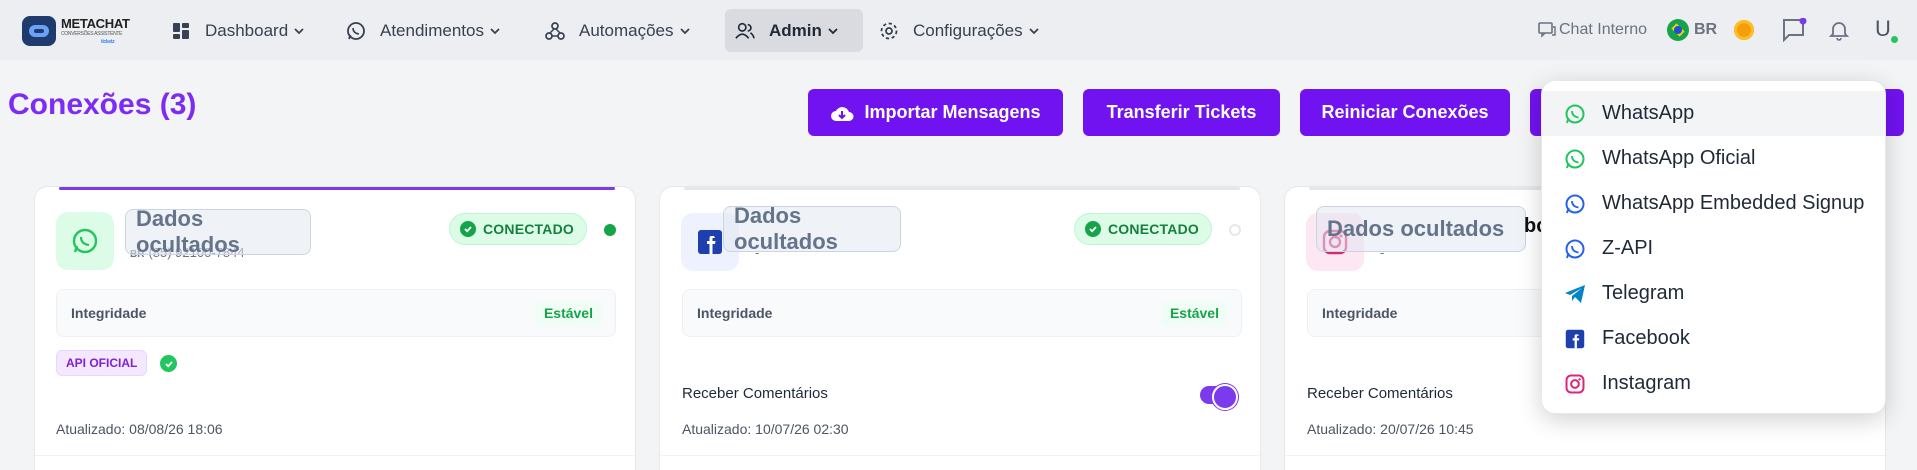 The image size is (1917, 470). Describe the element at coordinates (181, 31) in the screenshot. I see `dashboard-icon` at that location.